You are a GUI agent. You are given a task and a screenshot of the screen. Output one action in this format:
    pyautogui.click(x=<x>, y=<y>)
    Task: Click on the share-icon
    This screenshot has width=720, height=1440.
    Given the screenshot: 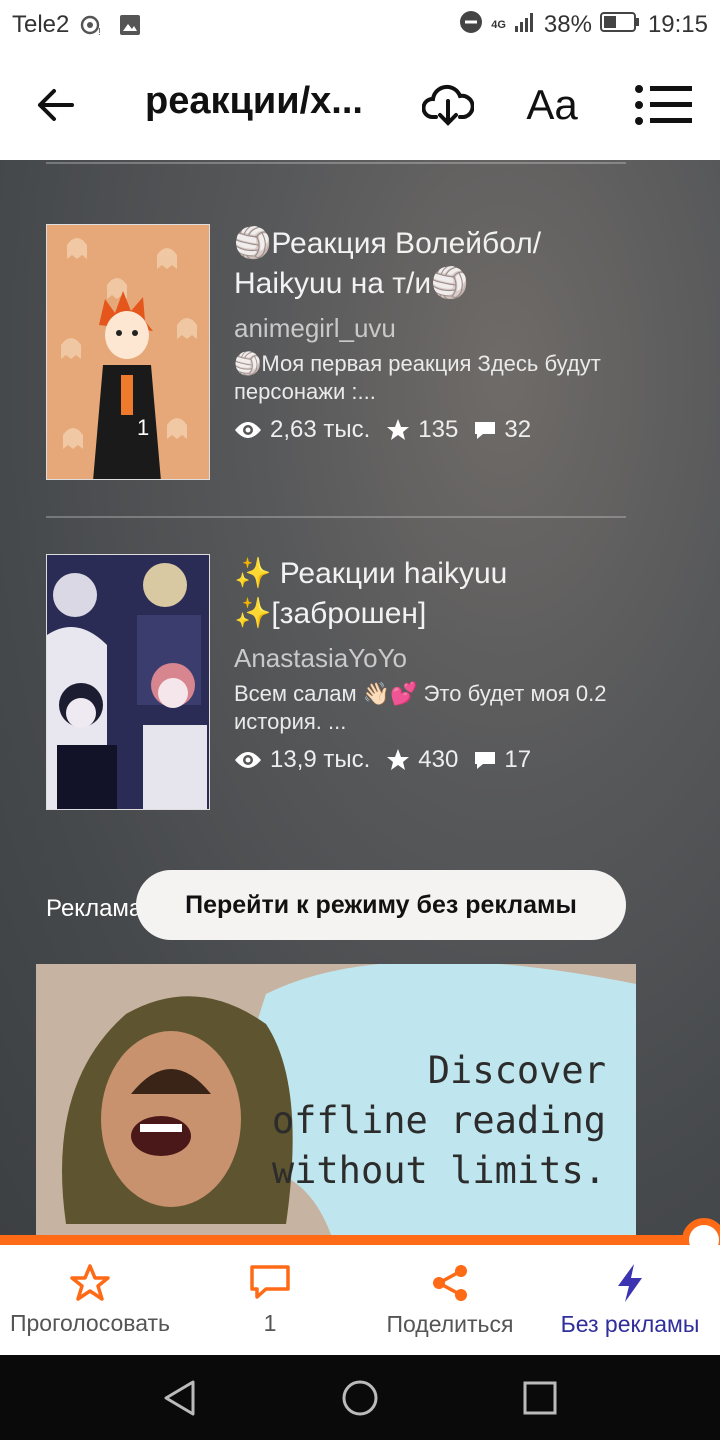 What is the action you would take?
    pyautogui.click(x=450, y=1282)
    